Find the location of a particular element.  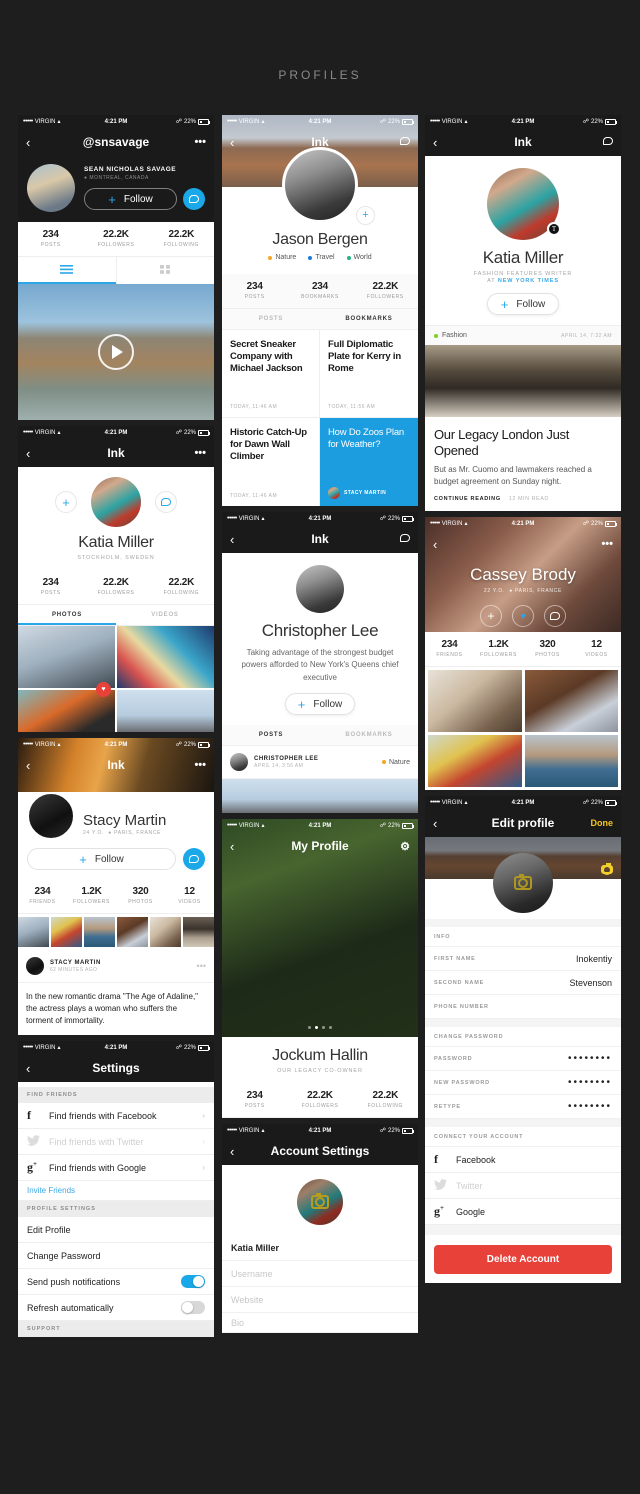

avatar: T is located at coordinates (524, 204).